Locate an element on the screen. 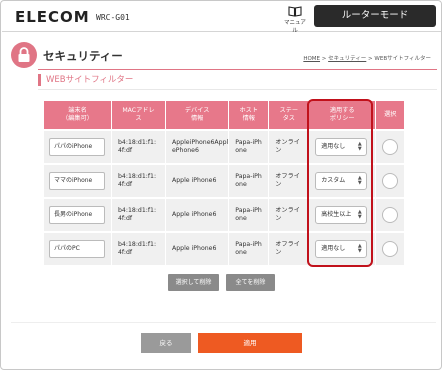 The image size is (442, 370). page-title: セキュリティー is located at coordinates (83, 56).